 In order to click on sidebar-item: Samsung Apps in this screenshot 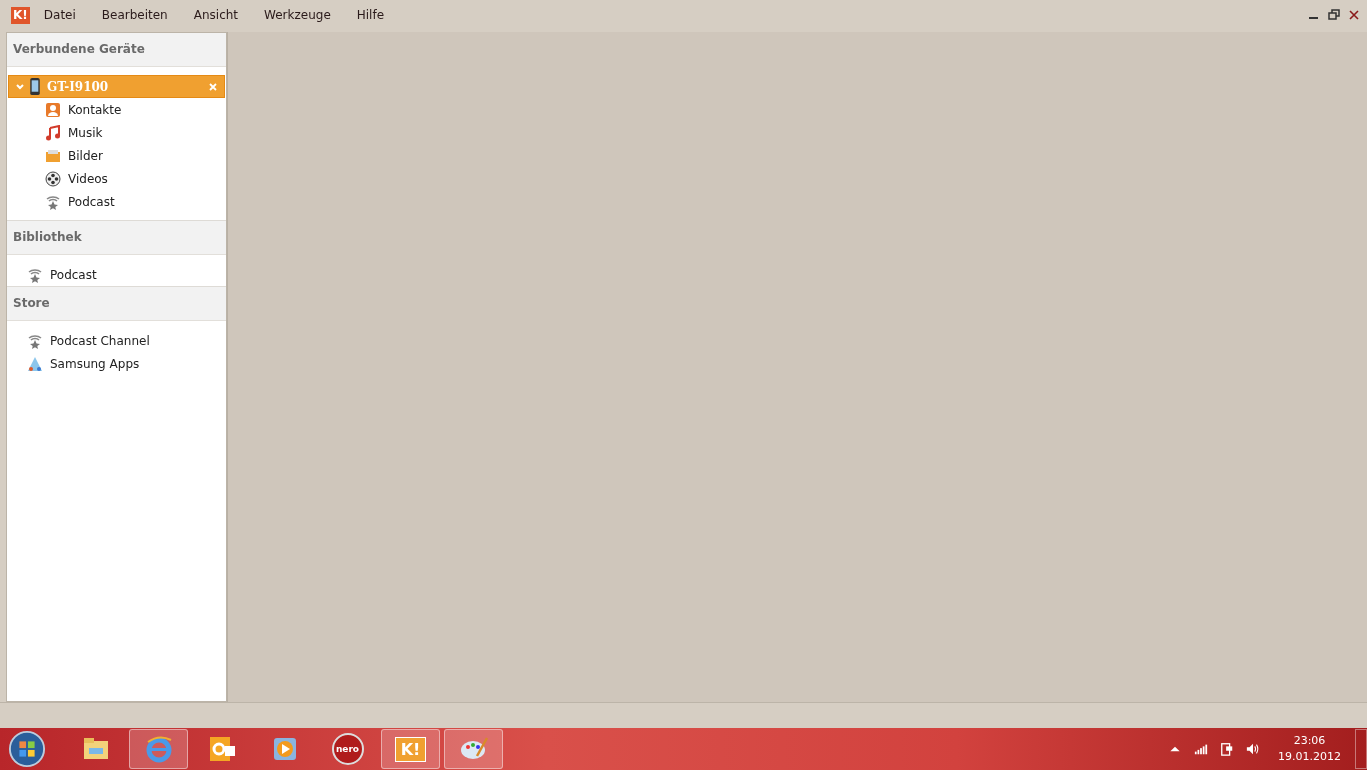, I will do `click(116, 363)`.